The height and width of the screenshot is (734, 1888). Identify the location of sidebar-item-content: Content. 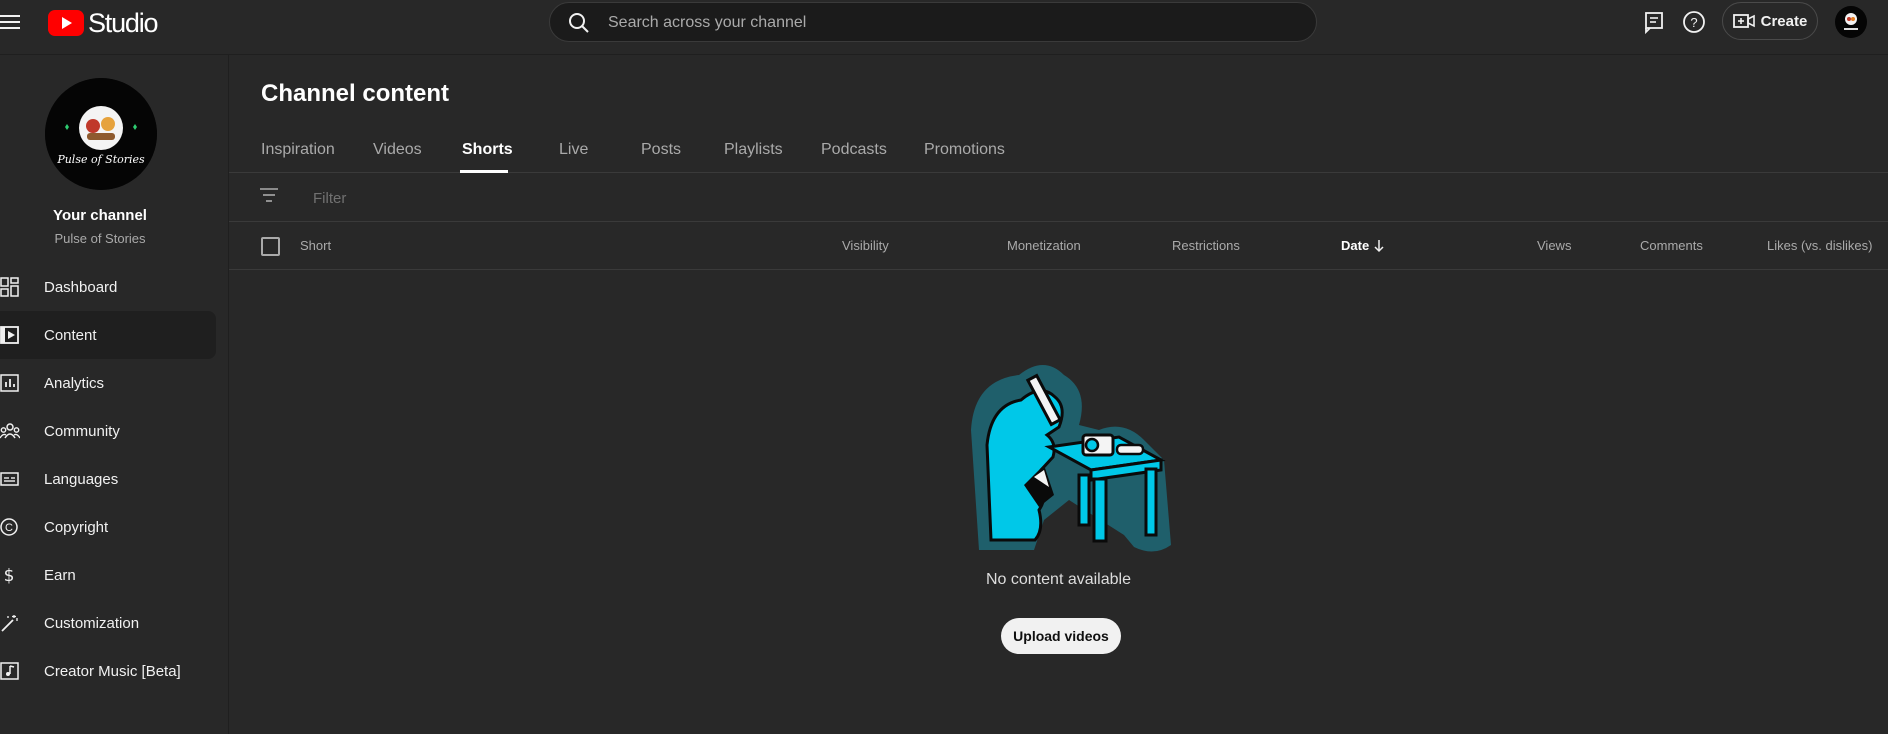
(108, 335).